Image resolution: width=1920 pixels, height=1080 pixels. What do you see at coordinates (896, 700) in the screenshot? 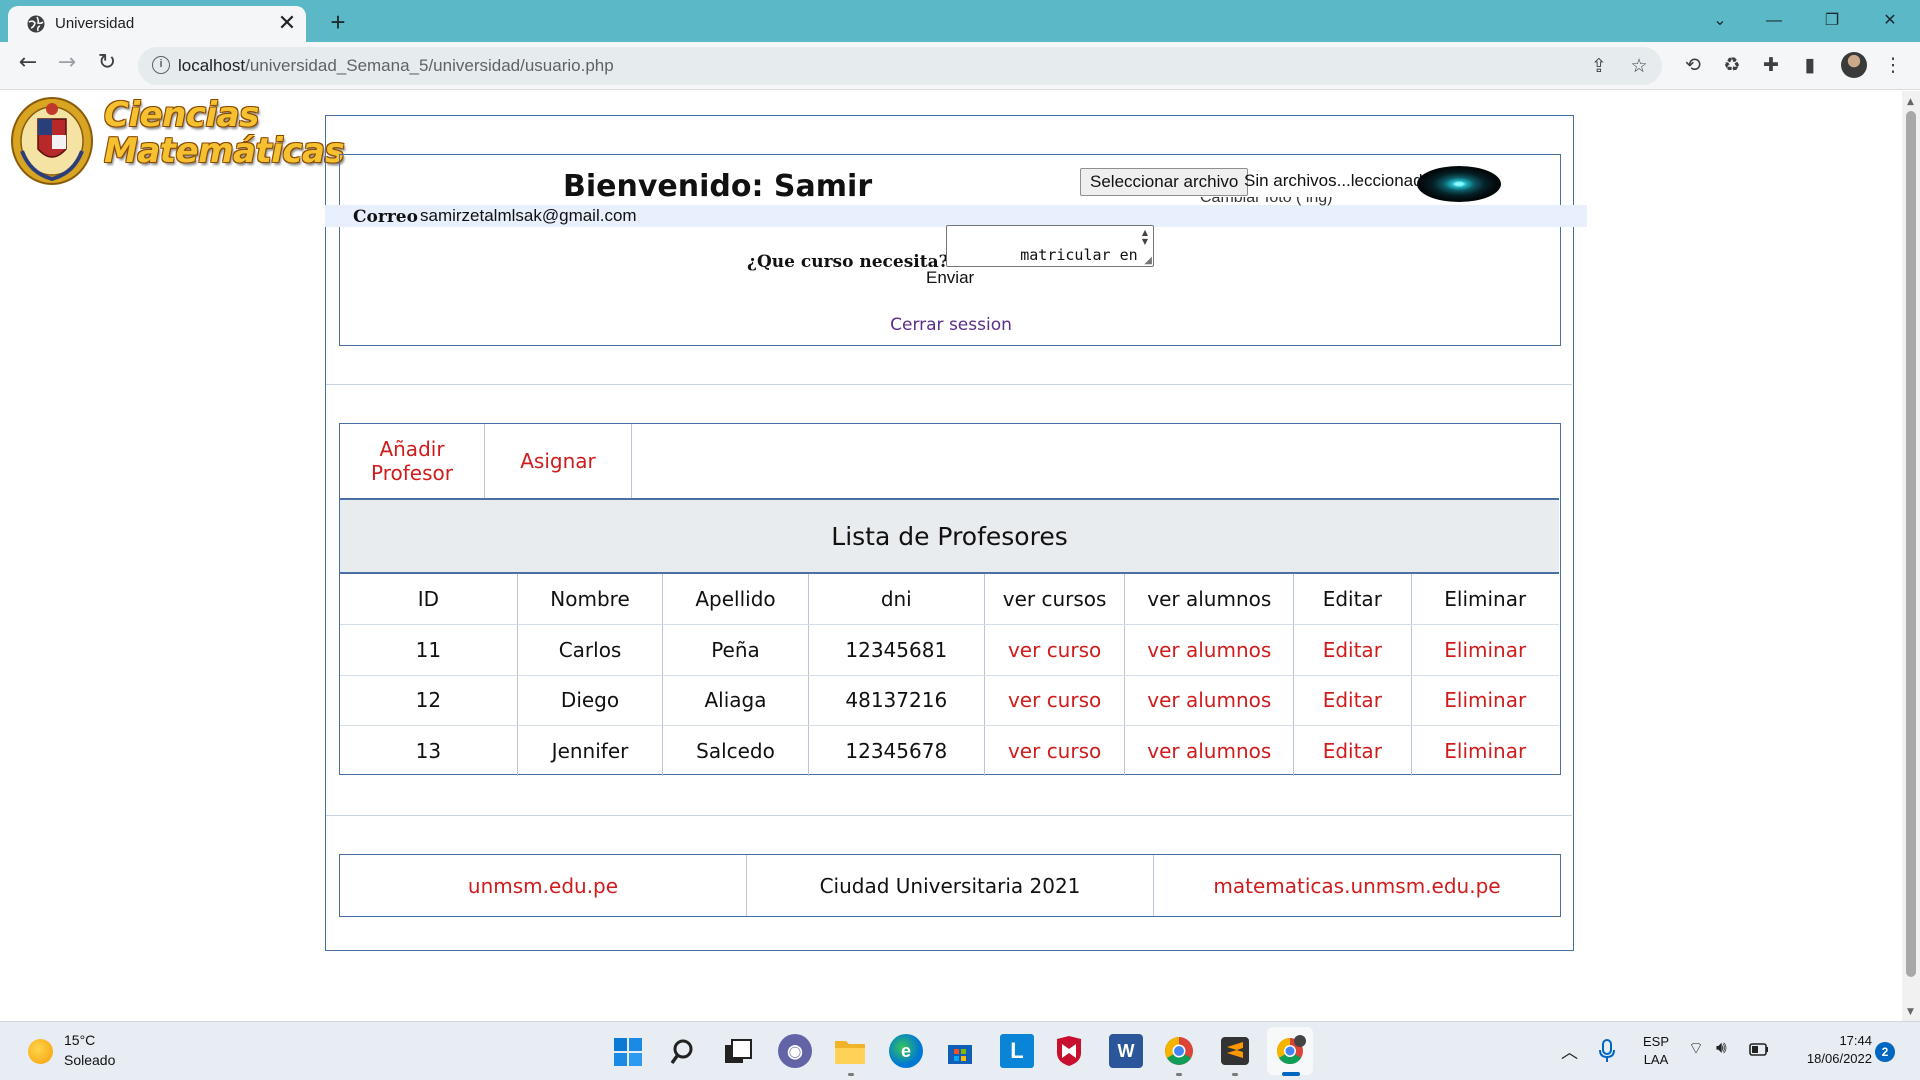
I see `cell-dni: 48137216` at bounding box center [896, 700].